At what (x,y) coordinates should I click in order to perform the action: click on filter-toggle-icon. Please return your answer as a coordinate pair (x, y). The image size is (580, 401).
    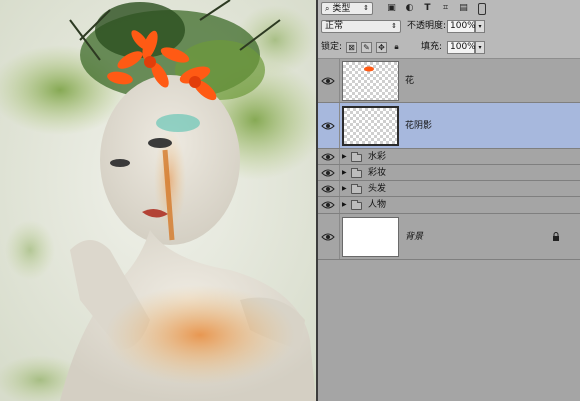
    Looking at the image, I should click on (482, 9).